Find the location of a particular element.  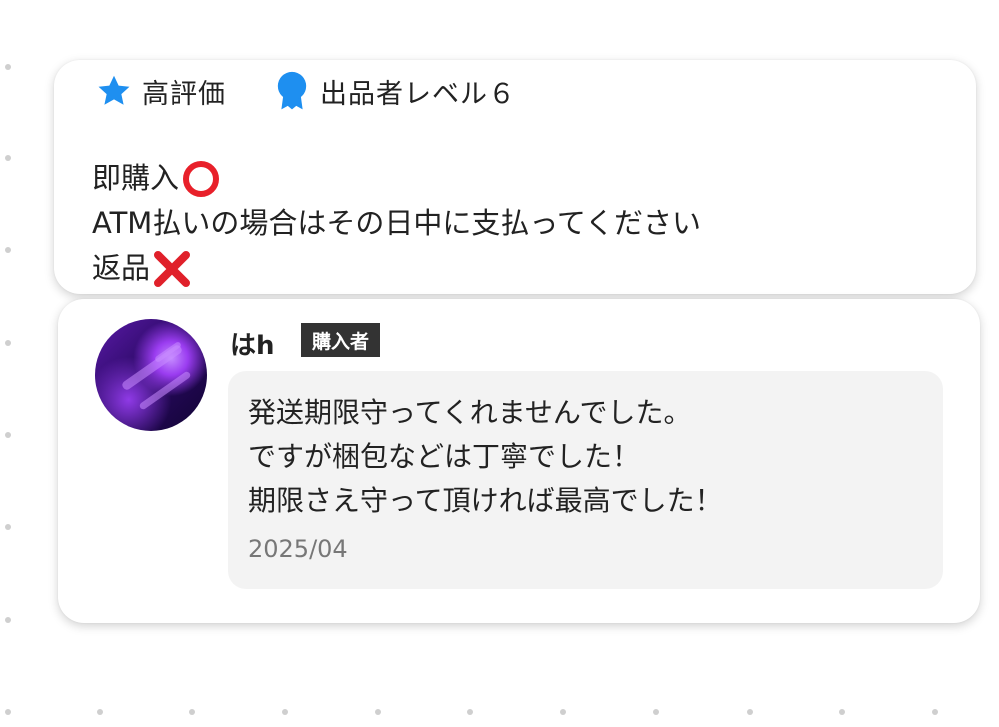

reviewer-avatar is located at coordinates (151, 375).